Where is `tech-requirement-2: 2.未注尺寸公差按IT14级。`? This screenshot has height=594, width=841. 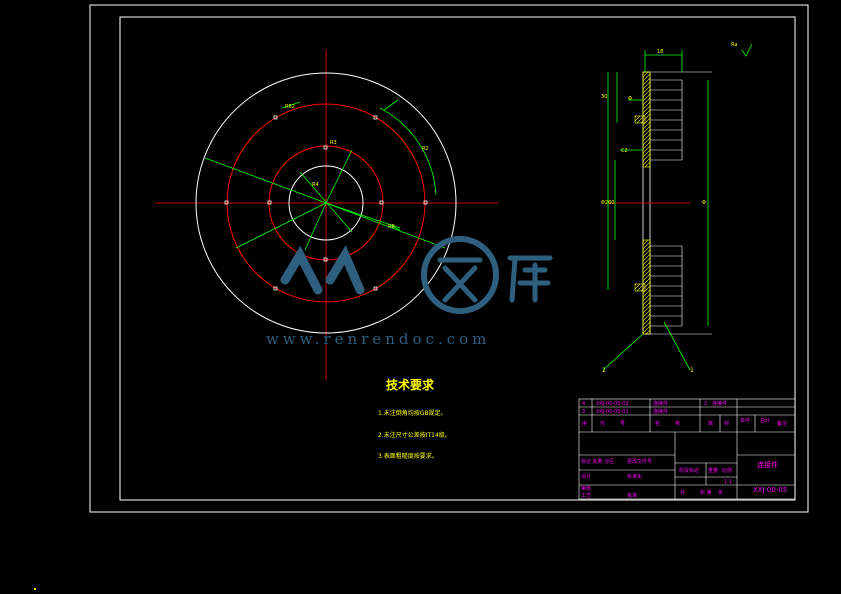 tech-requirement-2: 2.未注尺寸公差按IT14级。 is located at coordinates (414, 435).